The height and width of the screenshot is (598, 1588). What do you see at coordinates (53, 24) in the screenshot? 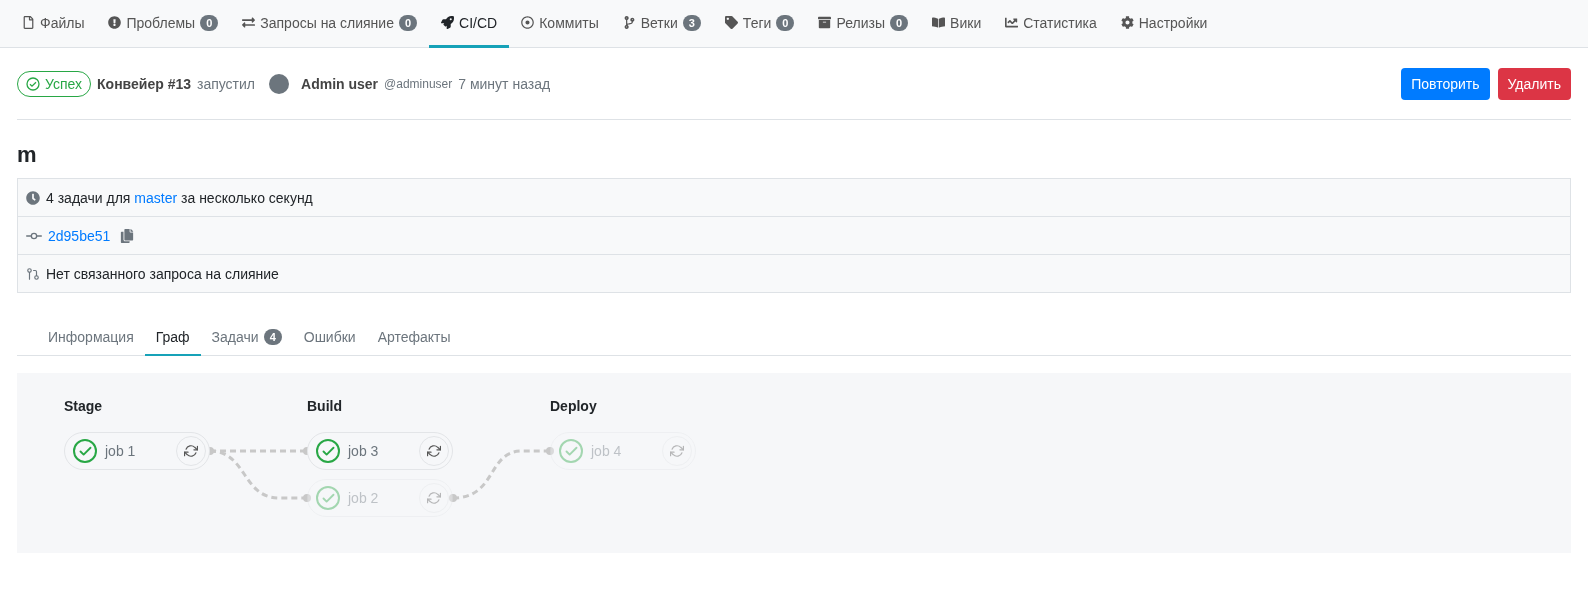
I see `nav-tab: Файлы` at bounding box center [53, 24].